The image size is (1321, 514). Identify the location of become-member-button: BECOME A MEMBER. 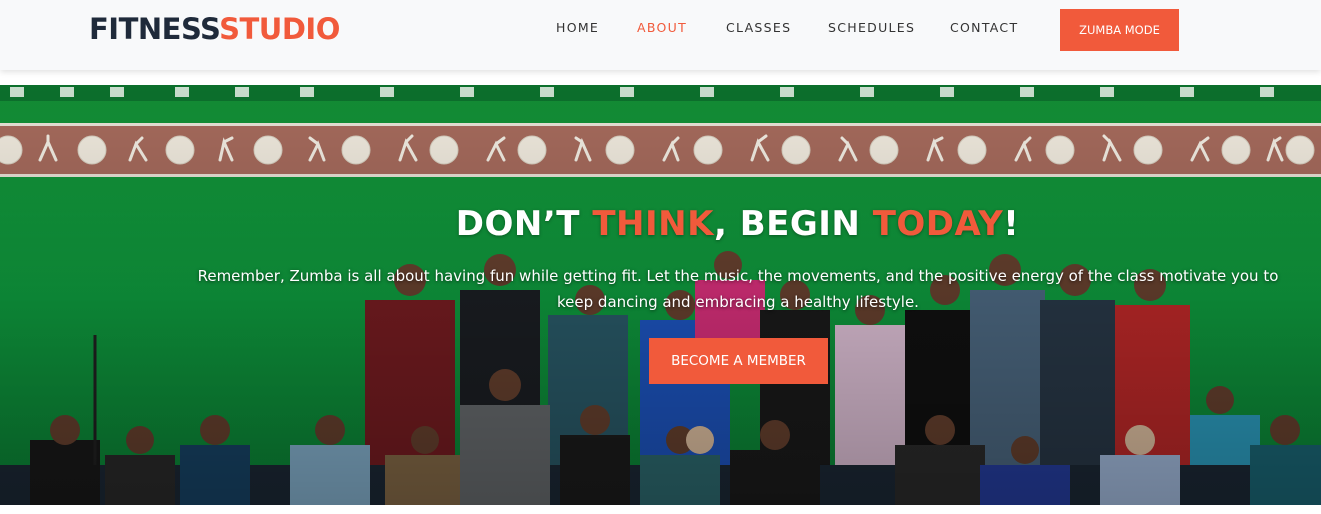
(738, 361).